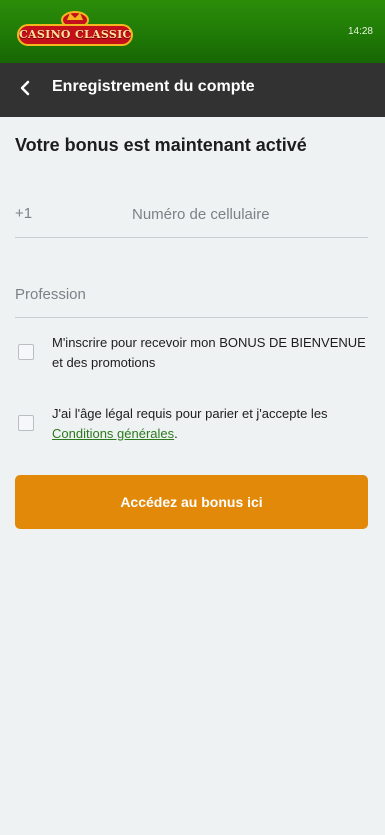  What do you see at coordinates (360, 31) in the screenshot?
I see `status-time: 14:28` at bounding box center [360, 31].